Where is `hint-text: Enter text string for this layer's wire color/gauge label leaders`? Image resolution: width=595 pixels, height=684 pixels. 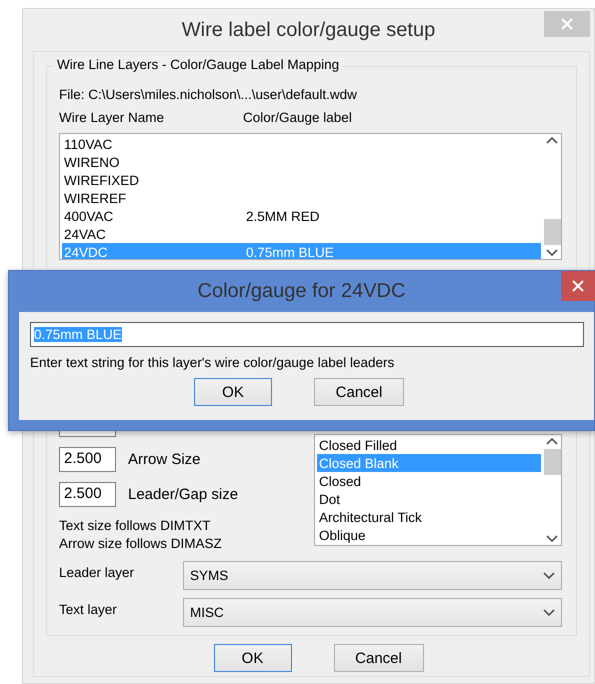
hint-text: Enter text string for this layer's wire color/gauge label leaders is located at coordinates (213, 362).